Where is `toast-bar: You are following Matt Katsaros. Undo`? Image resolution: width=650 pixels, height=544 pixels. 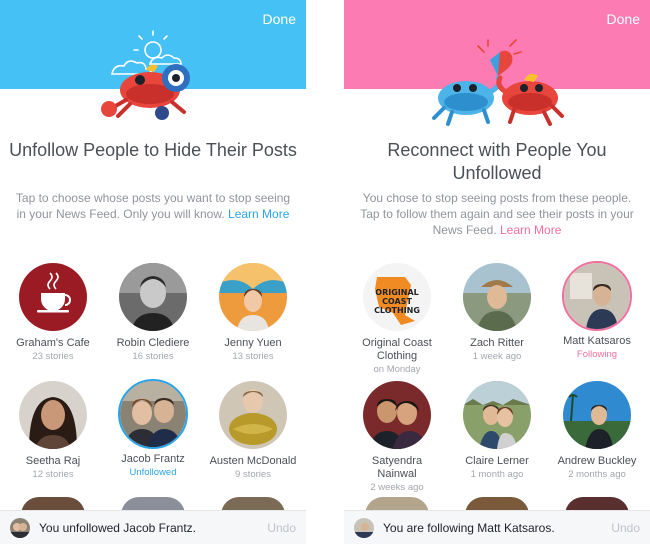
toast-bar: You are following Matt Katsaros. Undo is located at coordinates (497, 527).